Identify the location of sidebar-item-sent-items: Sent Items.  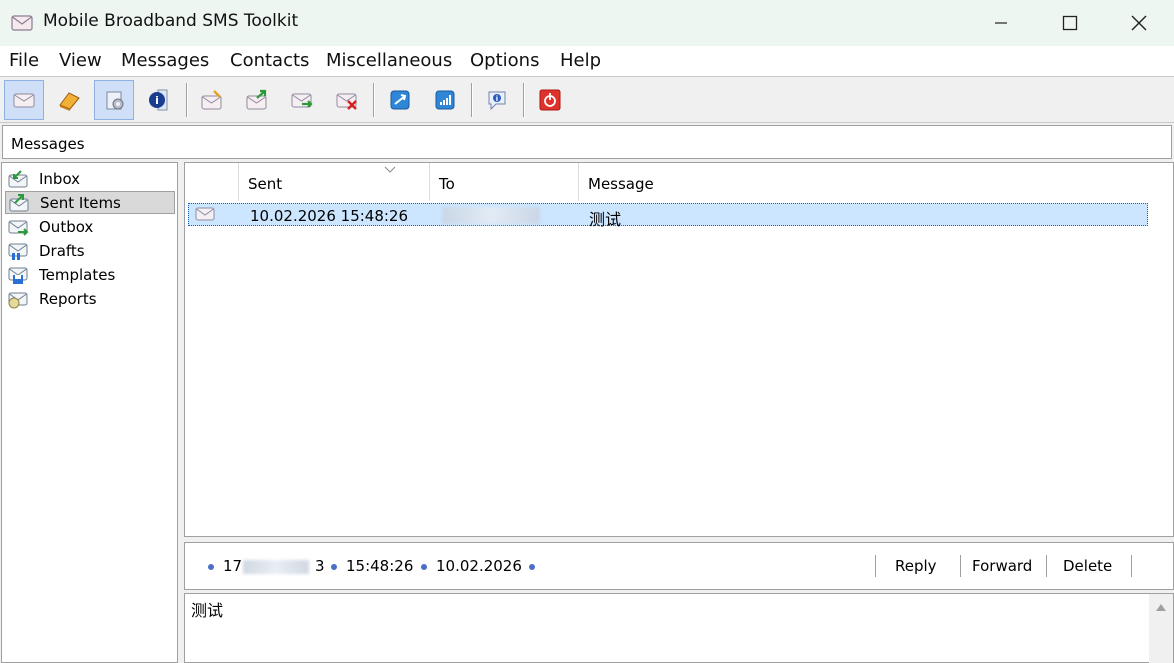
(90, 202).